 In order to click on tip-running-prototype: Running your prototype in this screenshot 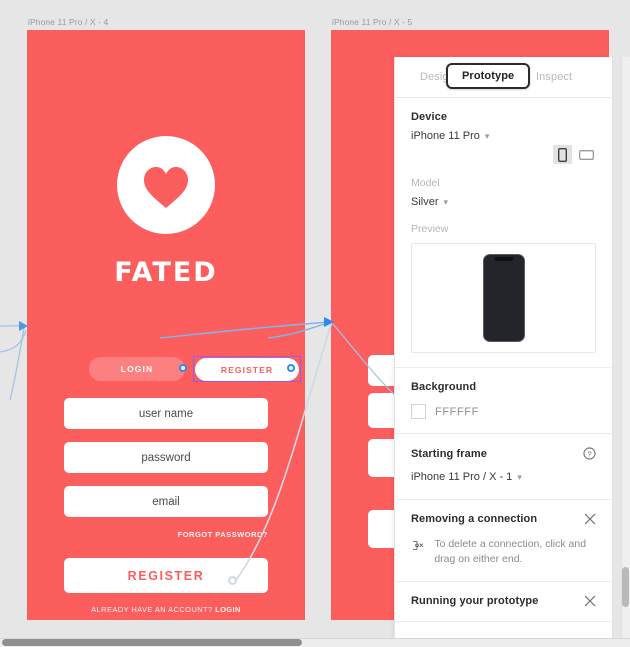, I will do `click(503, 602)`.